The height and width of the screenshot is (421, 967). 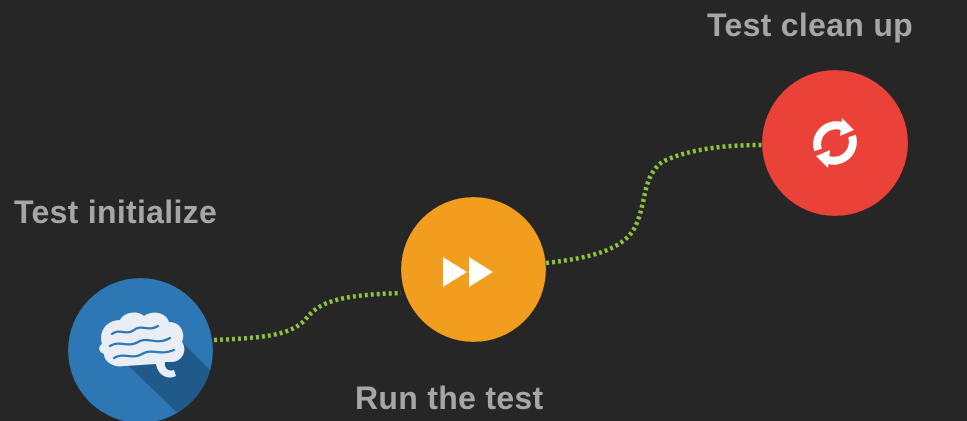 I want to click on connector-run-clean, so click(x=654, y=204).